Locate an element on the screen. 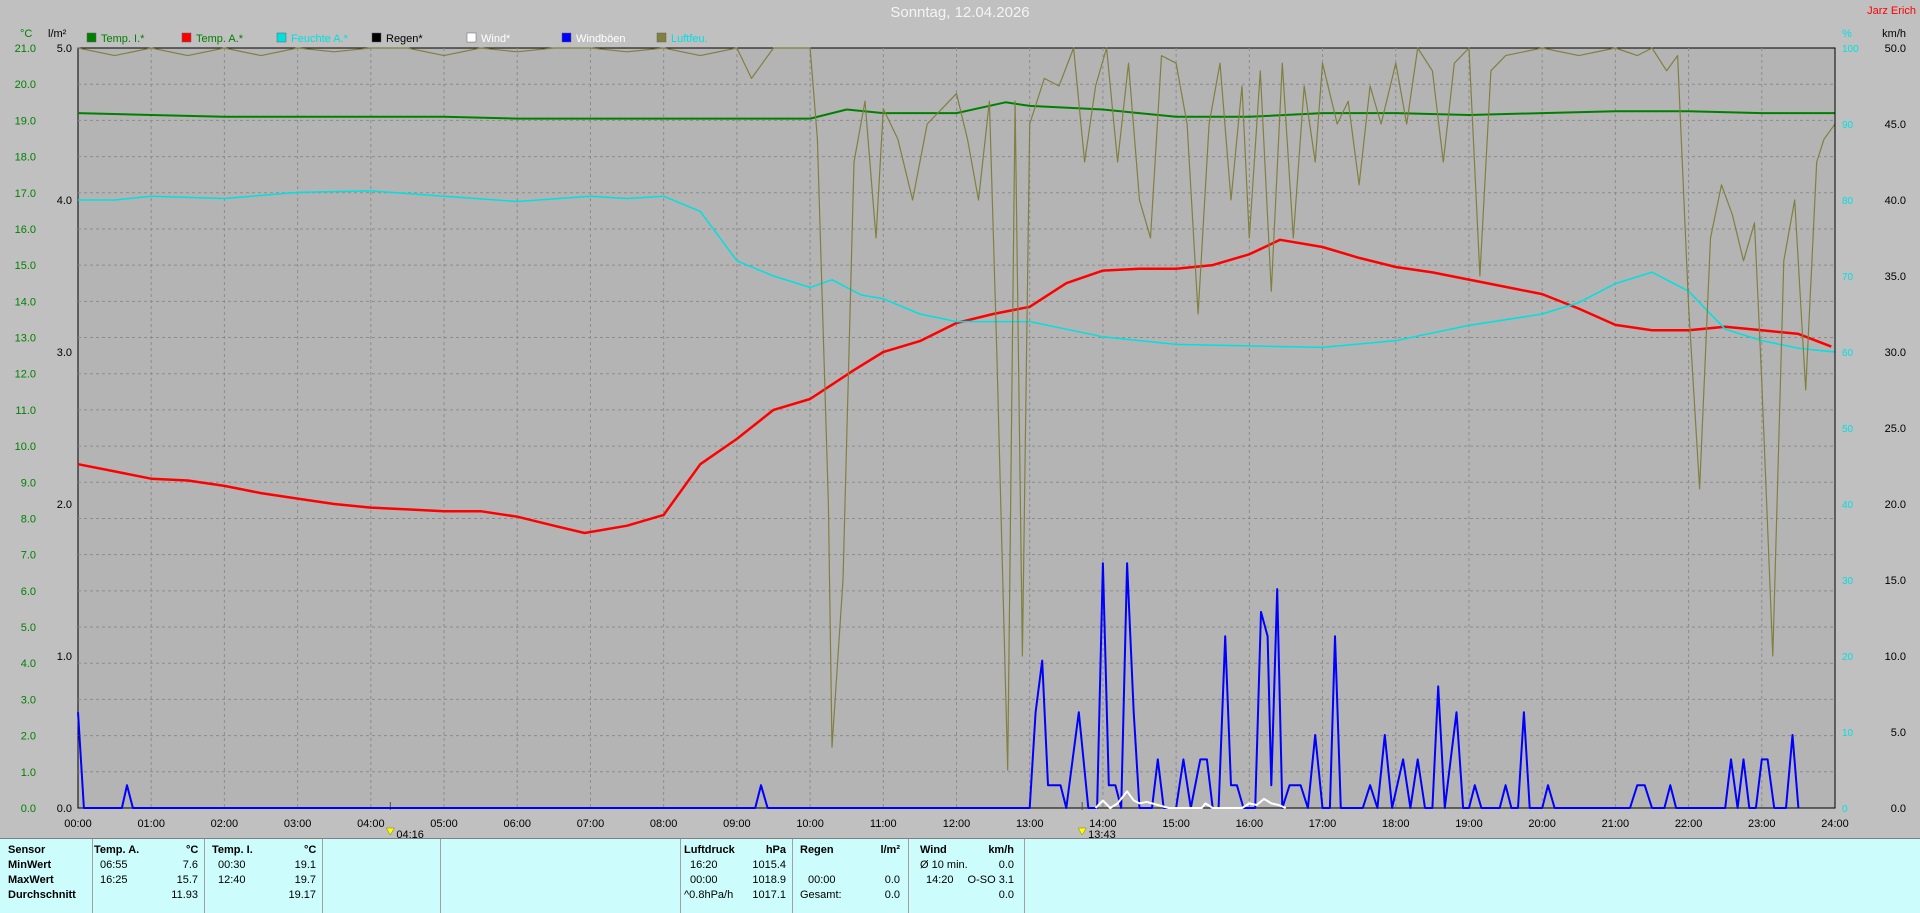  rain-unit-label: l/m² is located at coordinates (57, 34).